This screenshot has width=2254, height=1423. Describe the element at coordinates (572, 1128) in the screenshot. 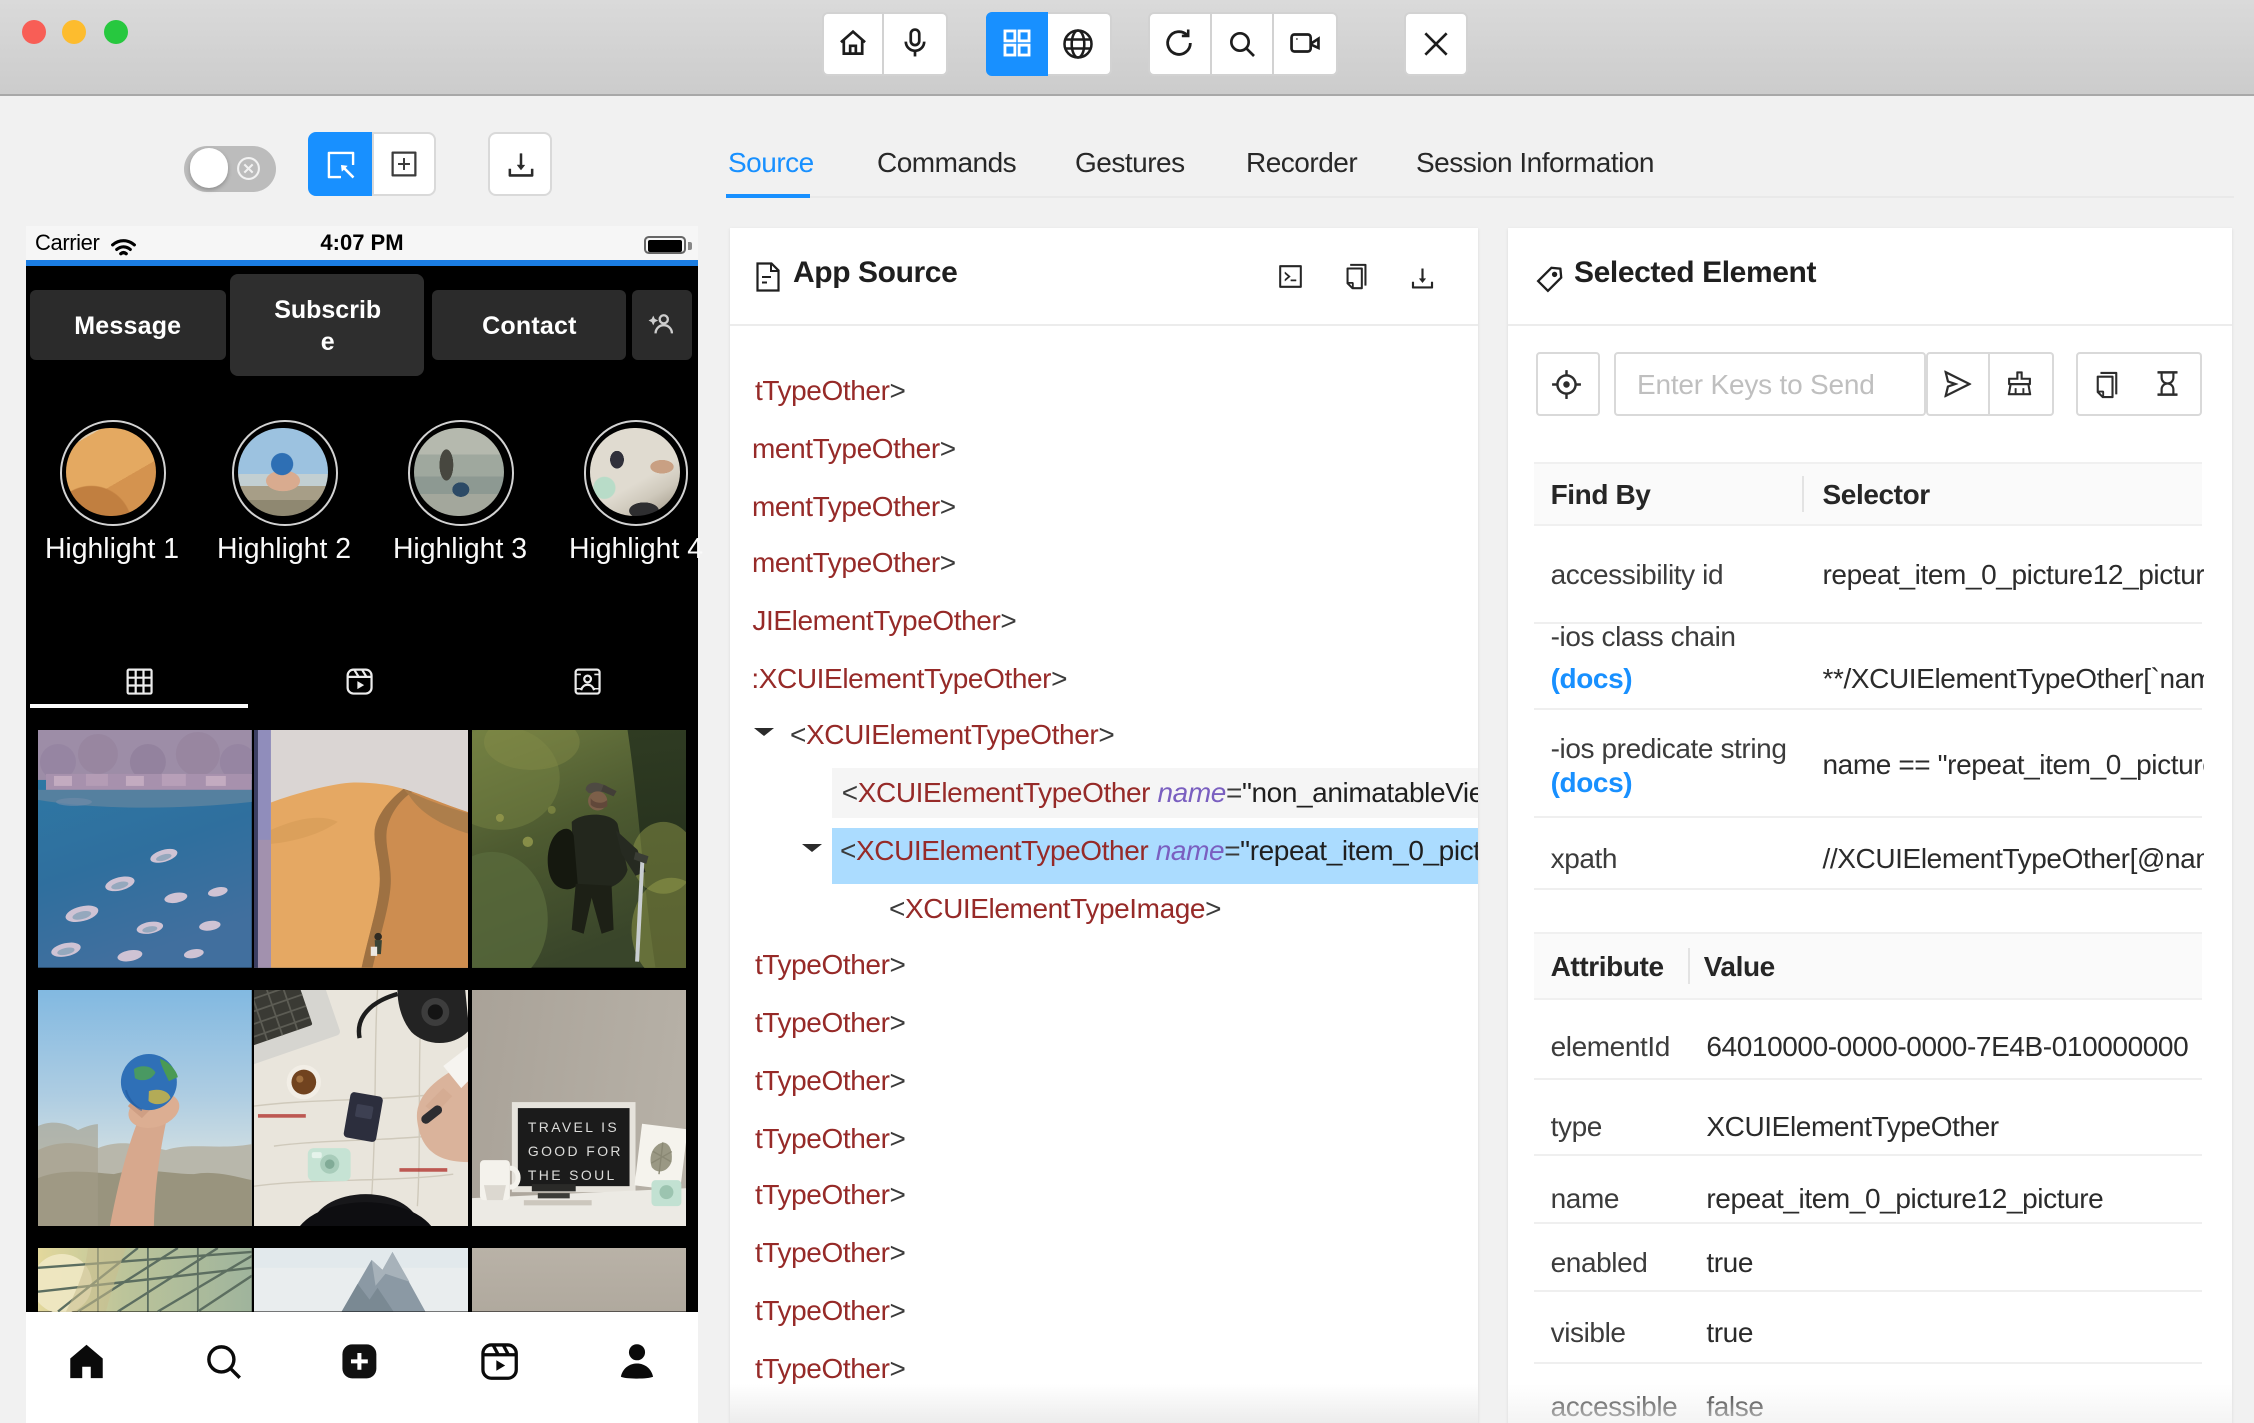

I see `svg-text: TRAVEL IS` at that location.